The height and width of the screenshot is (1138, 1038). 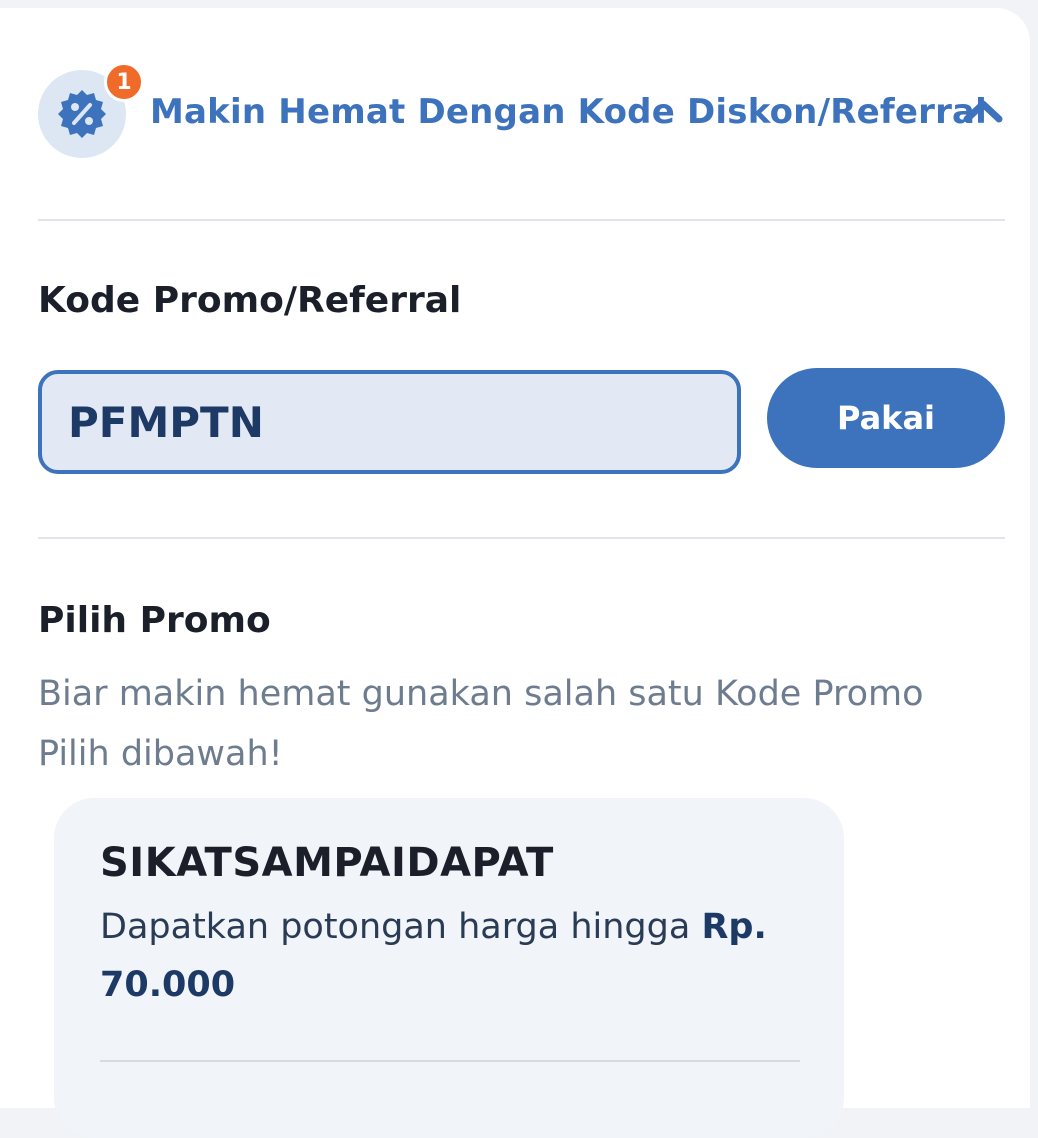 I want to click on choose-promo-title: Pilih Promo, so click(x=154, y=620).